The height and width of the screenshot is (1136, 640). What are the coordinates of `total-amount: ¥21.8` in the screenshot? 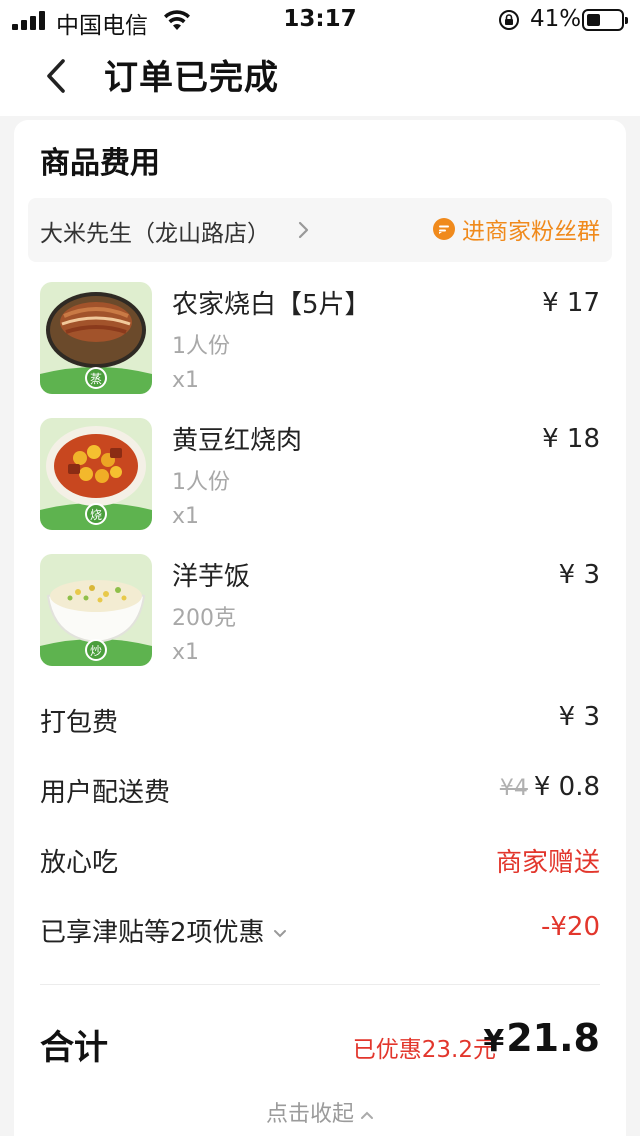 It's located at (541, 1038).